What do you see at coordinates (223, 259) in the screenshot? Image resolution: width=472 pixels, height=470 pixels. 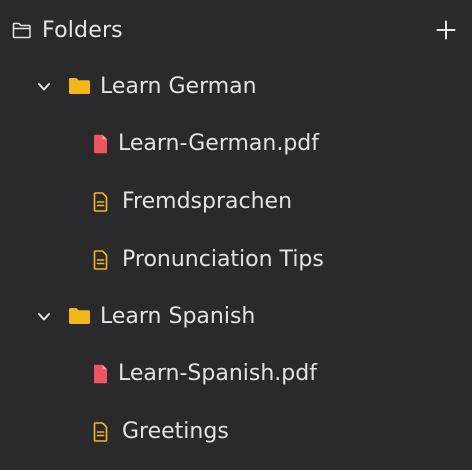 I see `file-label: Pronunciation Tips` at bounding box center [223, 259].